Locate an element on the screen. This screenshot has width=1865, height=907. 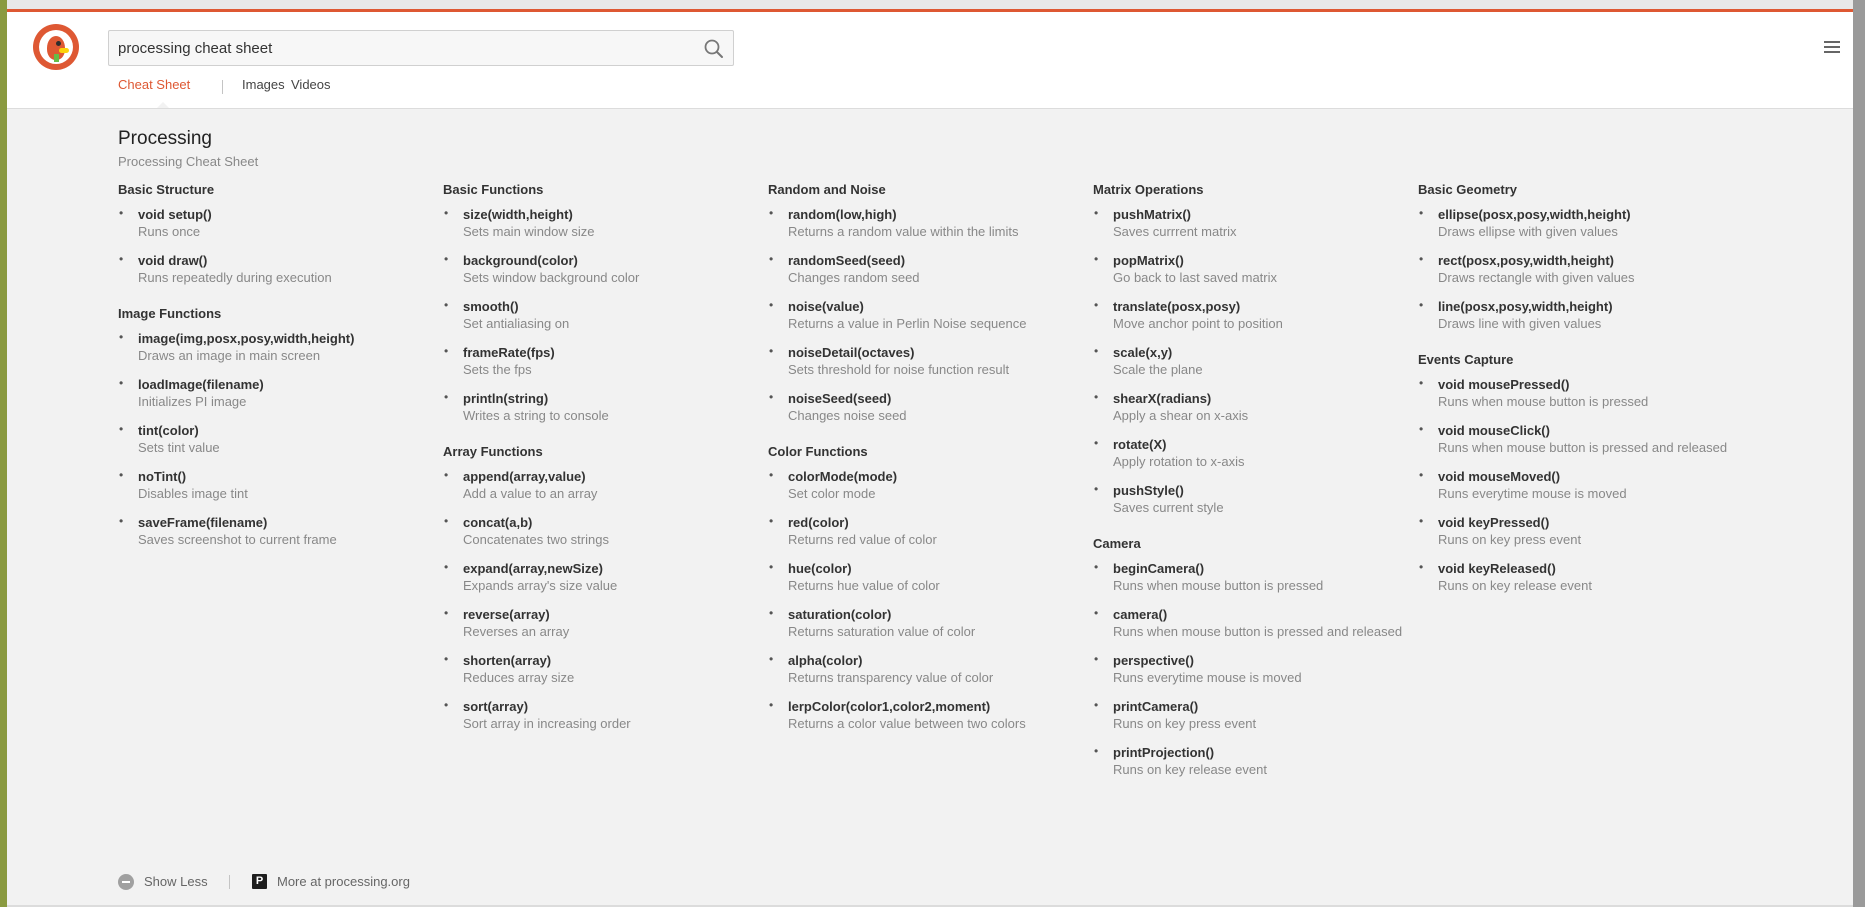
entry-description: Apply rotation to x-axis is located at coordinates (1179, 461).